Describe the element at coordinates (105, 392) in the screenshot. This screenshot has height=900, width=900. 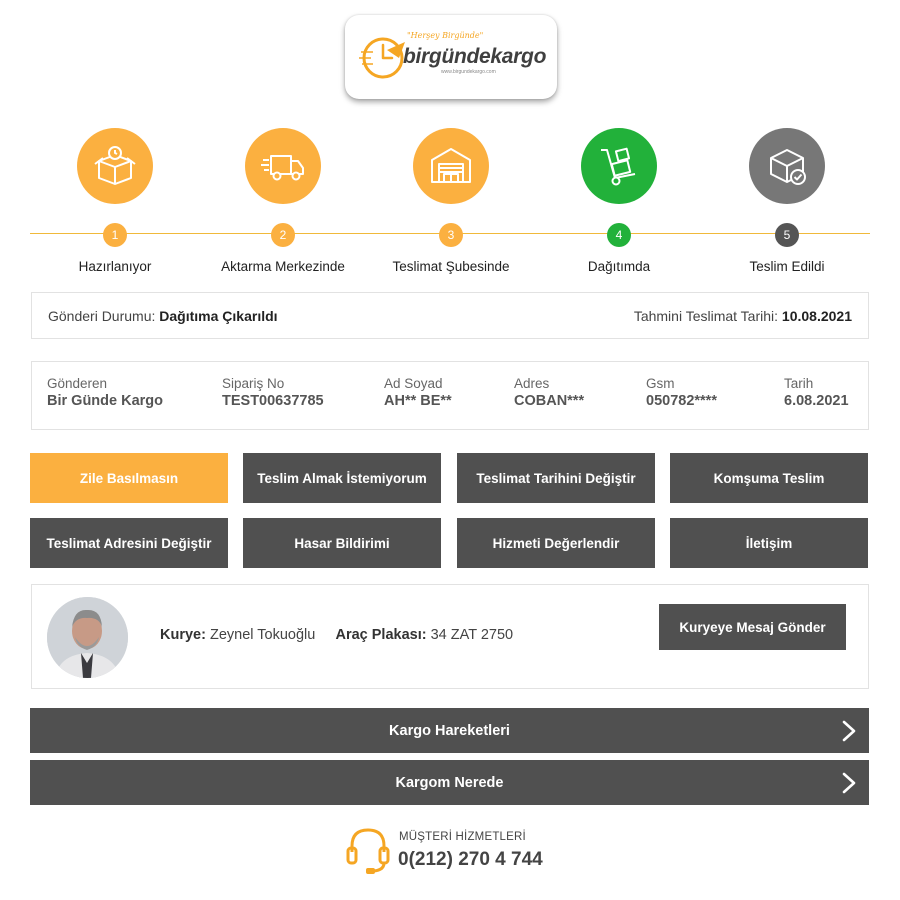
I see `info-sender: Gönderen Bir Günde Kargo` at that location.